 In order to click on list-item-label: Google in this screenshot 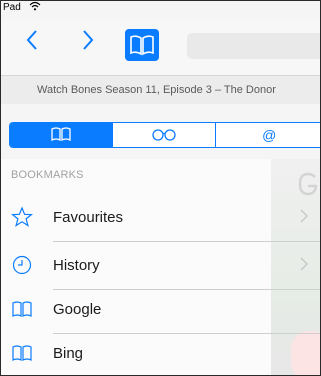, I will do `click(77, 309)`.